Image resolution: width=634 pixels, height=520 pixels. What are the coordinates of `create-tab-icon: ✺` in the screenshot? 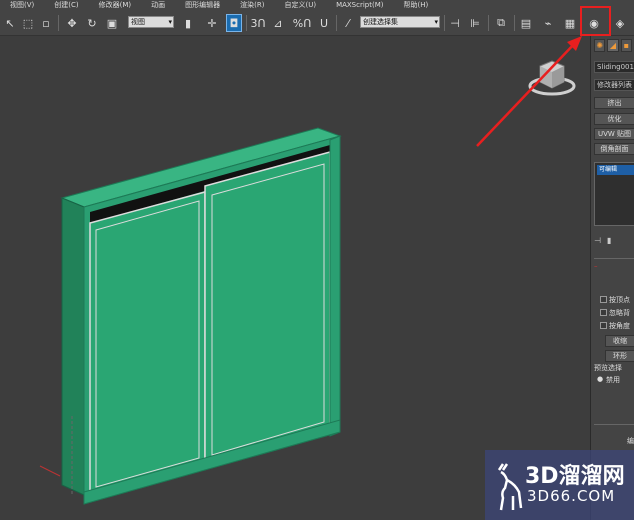 It's located at (600, 45).